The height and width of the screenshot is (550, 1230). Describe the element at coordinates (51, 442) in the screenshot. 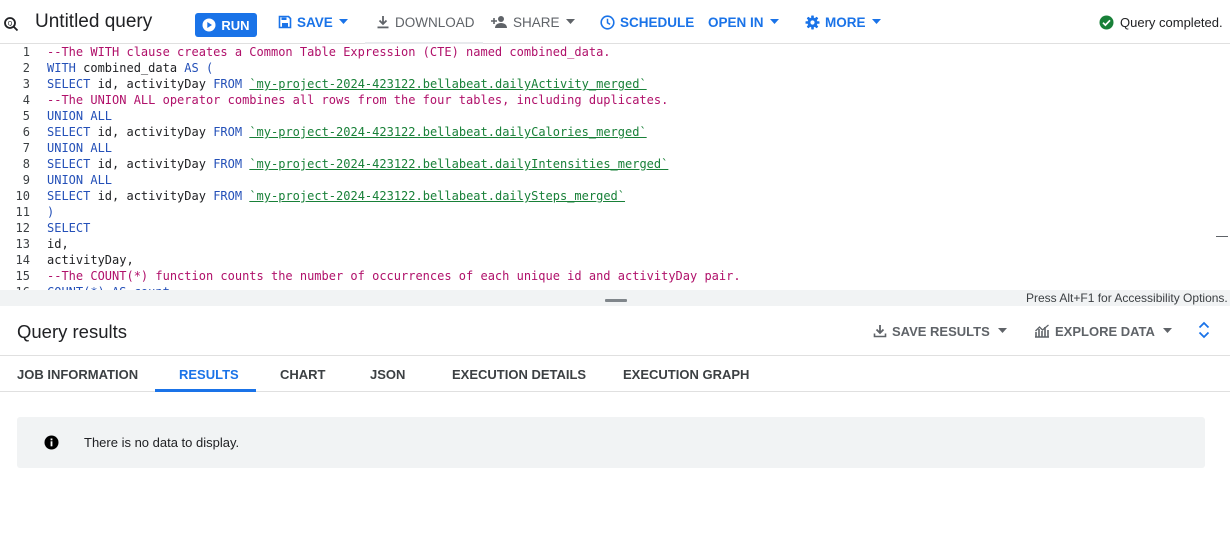

I see `info-icon` at that location.